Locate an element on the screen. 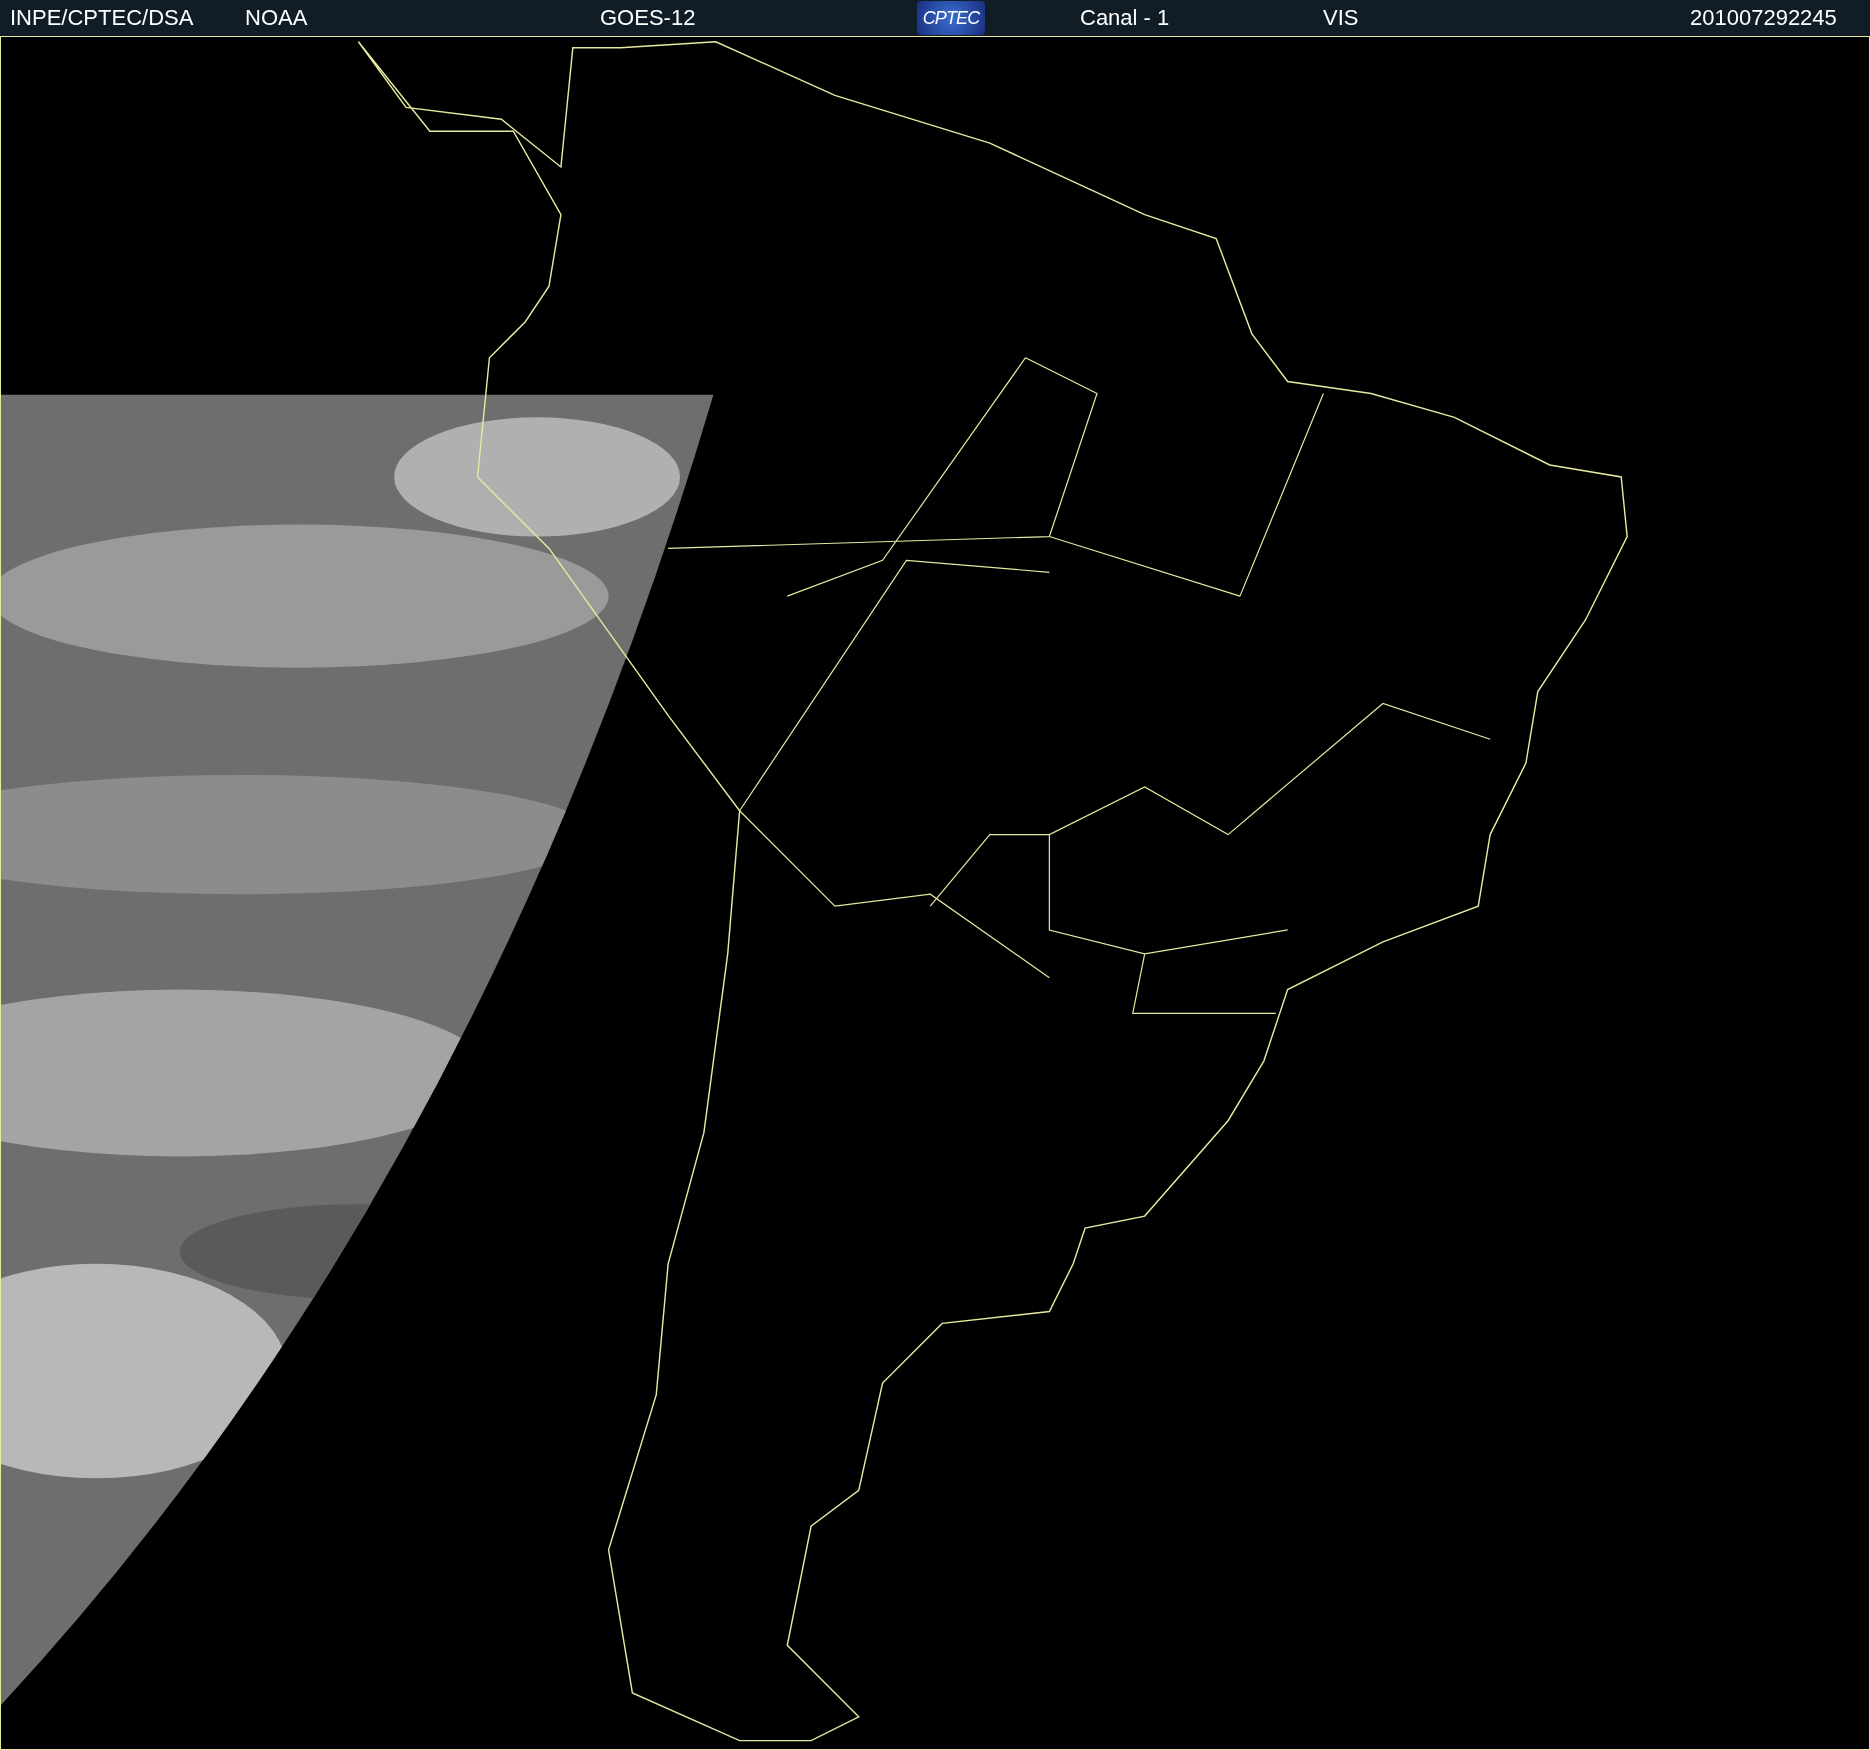  satellite-label: GOES-12 is located at coordinates (648, 17).